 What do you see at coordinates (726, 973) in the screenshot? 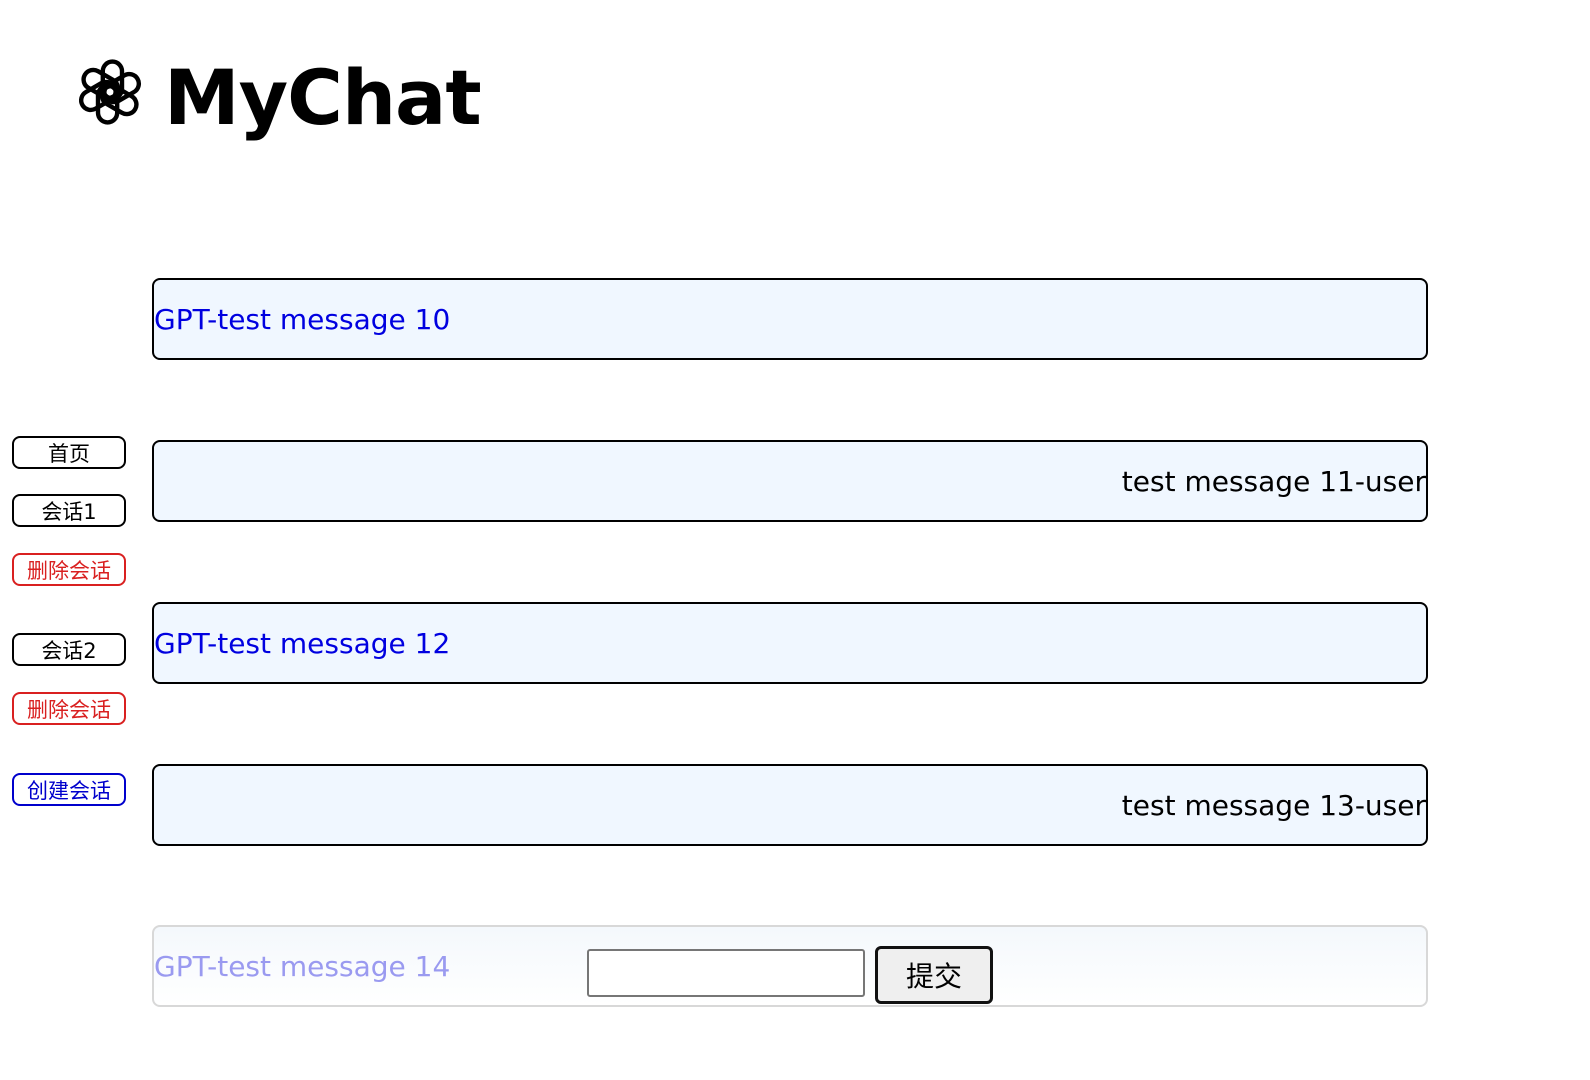
I see `message-input` at bounding box center [726, 973].